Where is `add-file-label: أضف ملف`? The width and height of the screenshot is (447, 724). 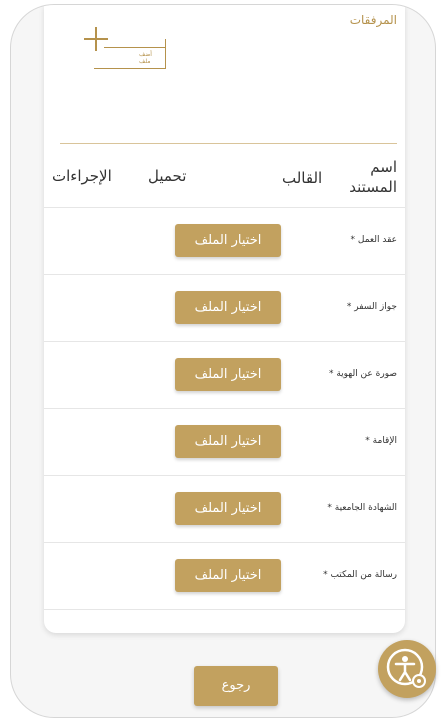
add-file-label: أضف ملف is located at coordinates (145, 58).